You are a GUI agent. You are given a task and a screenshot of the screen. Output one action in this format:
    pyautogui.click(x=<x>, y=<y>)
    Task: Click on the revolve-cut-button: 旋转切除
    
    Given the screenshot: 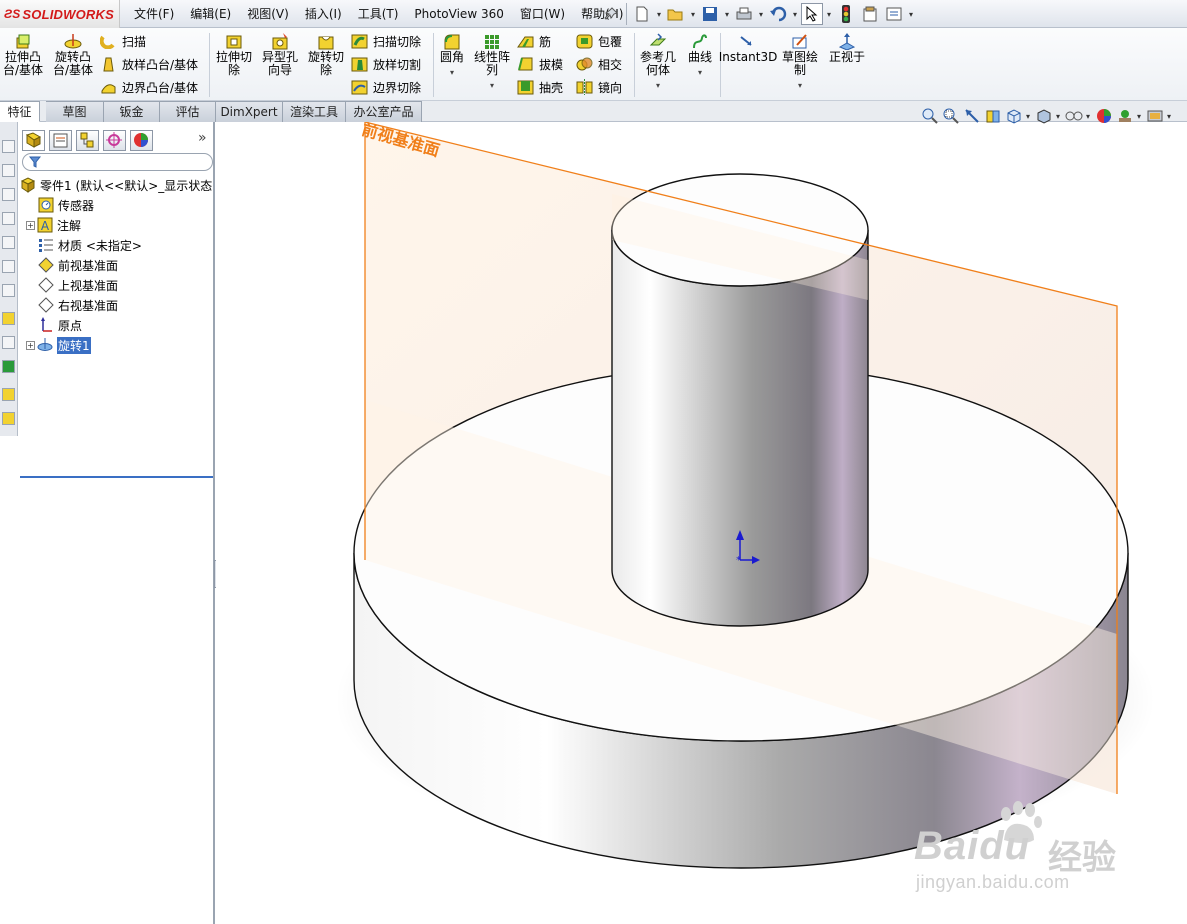 What is the action you would take?
    pyautogui.click(x=326, y=55)
    